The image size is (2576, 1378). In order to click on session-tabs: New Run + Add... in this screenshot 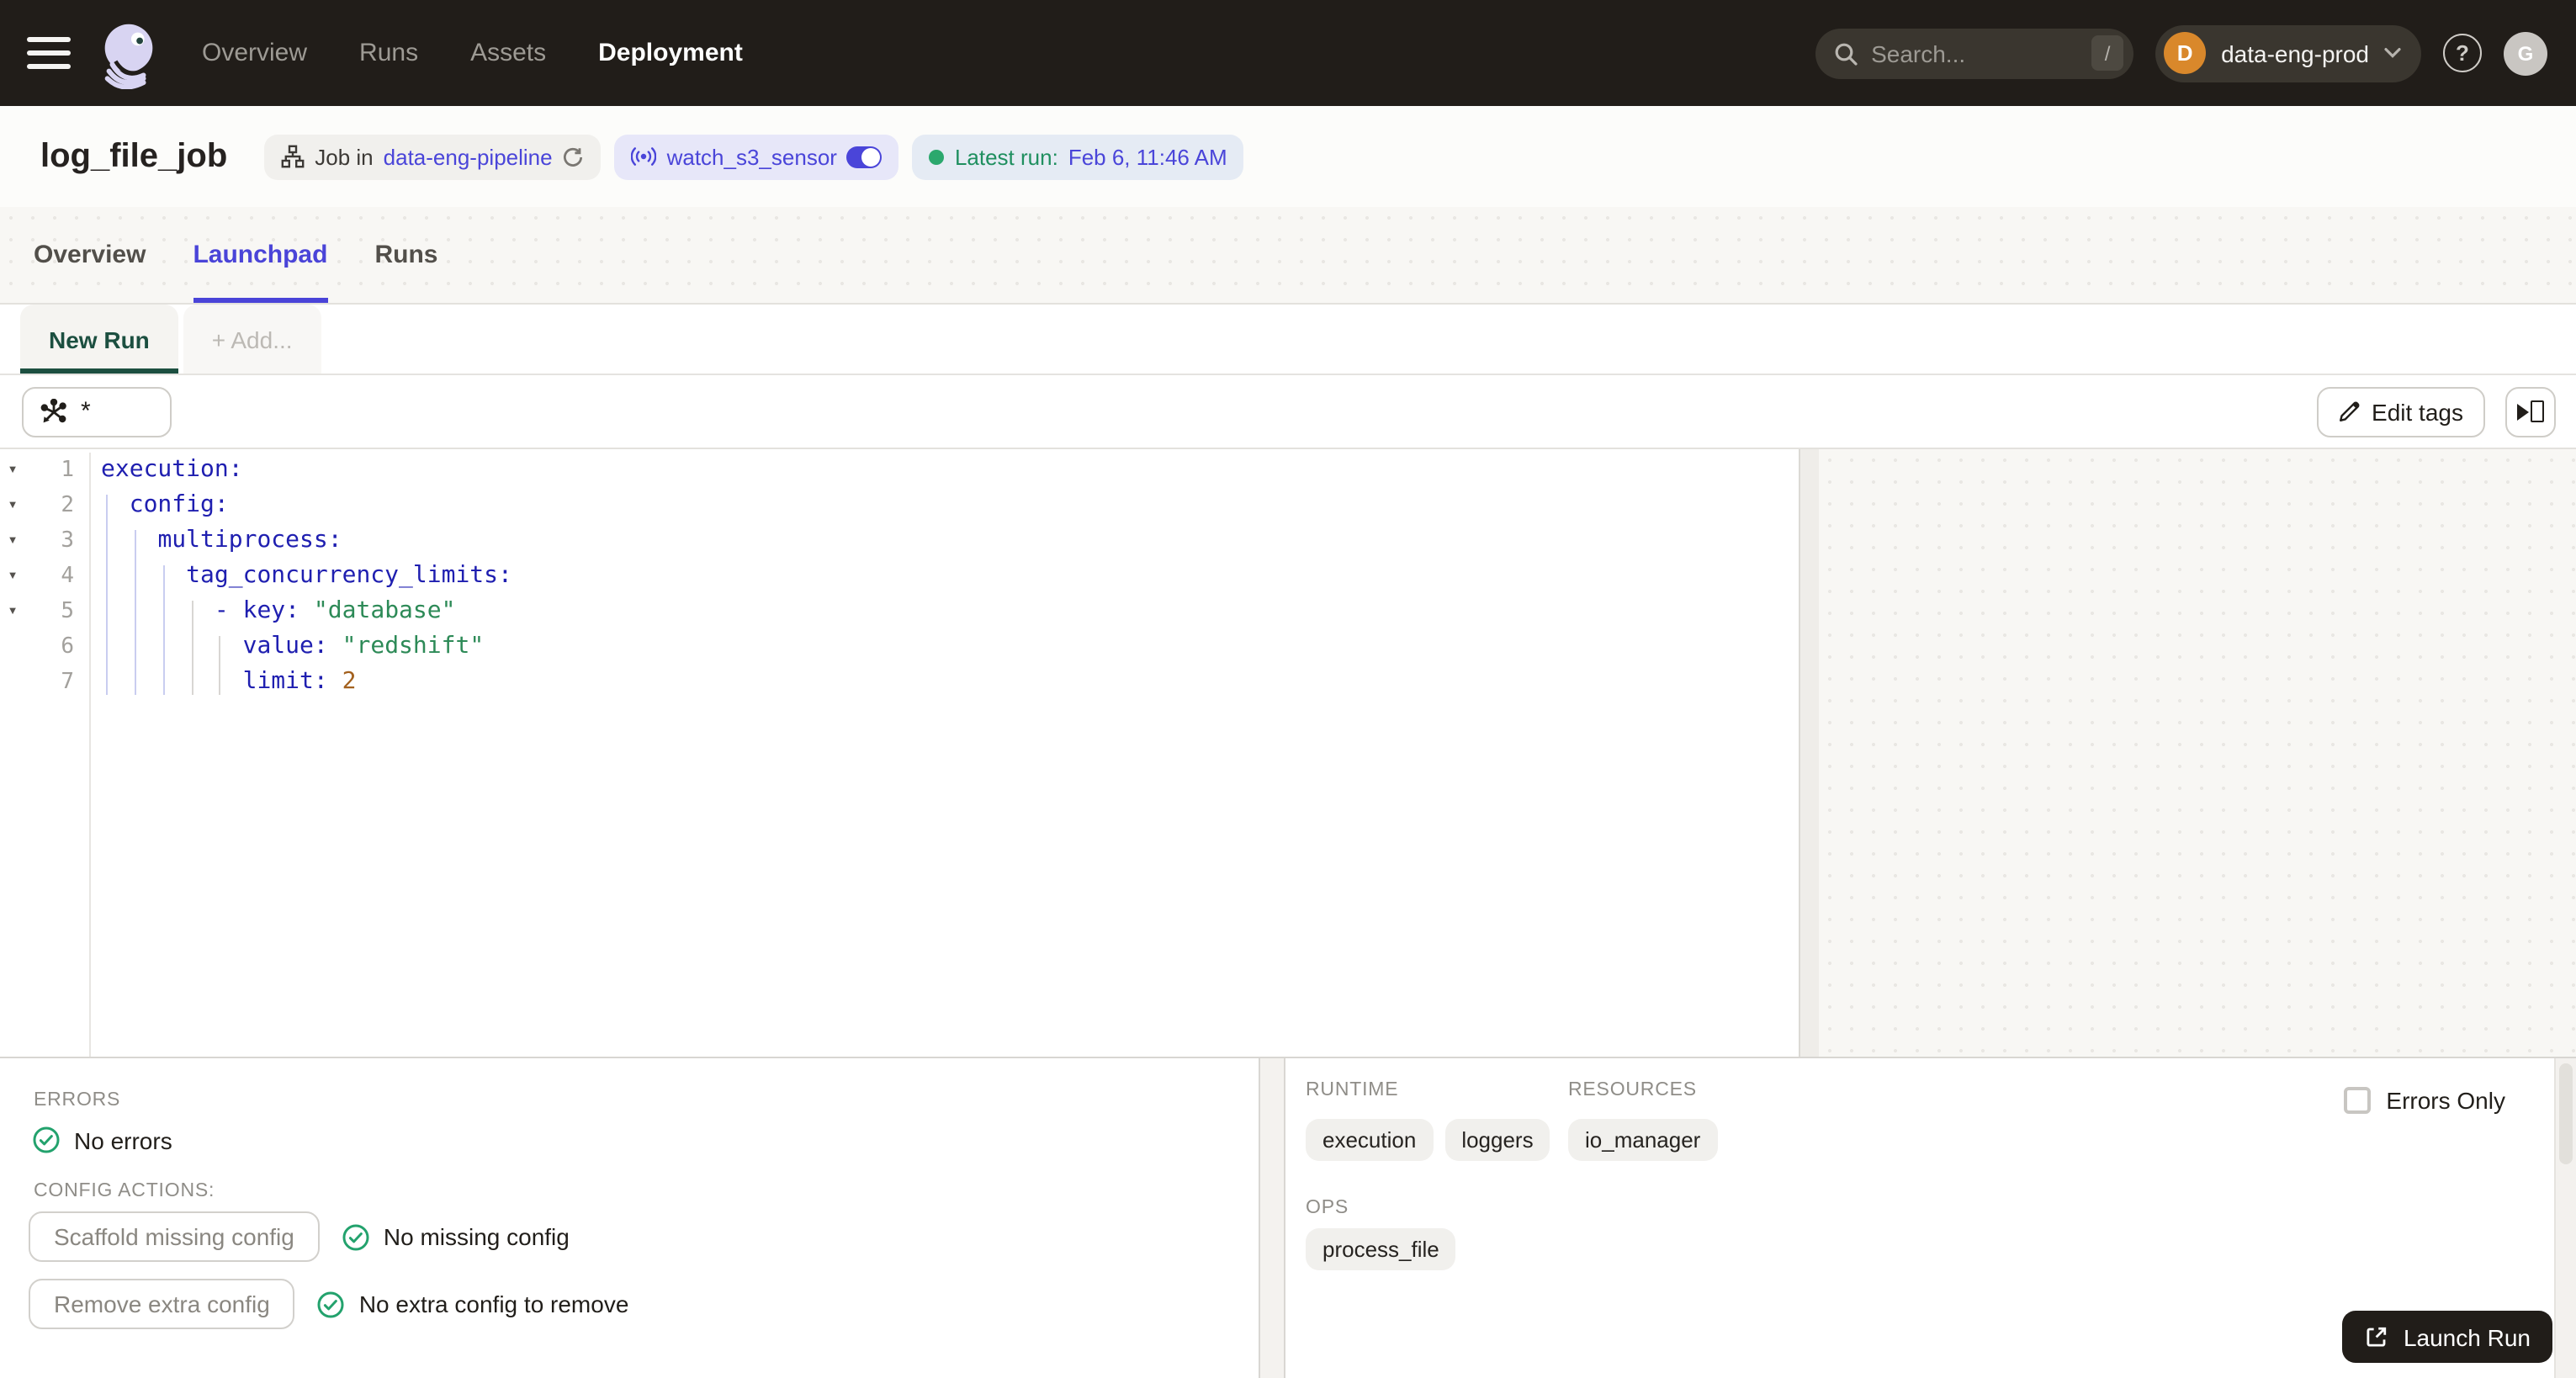, I will do `click(1288, 340)`.